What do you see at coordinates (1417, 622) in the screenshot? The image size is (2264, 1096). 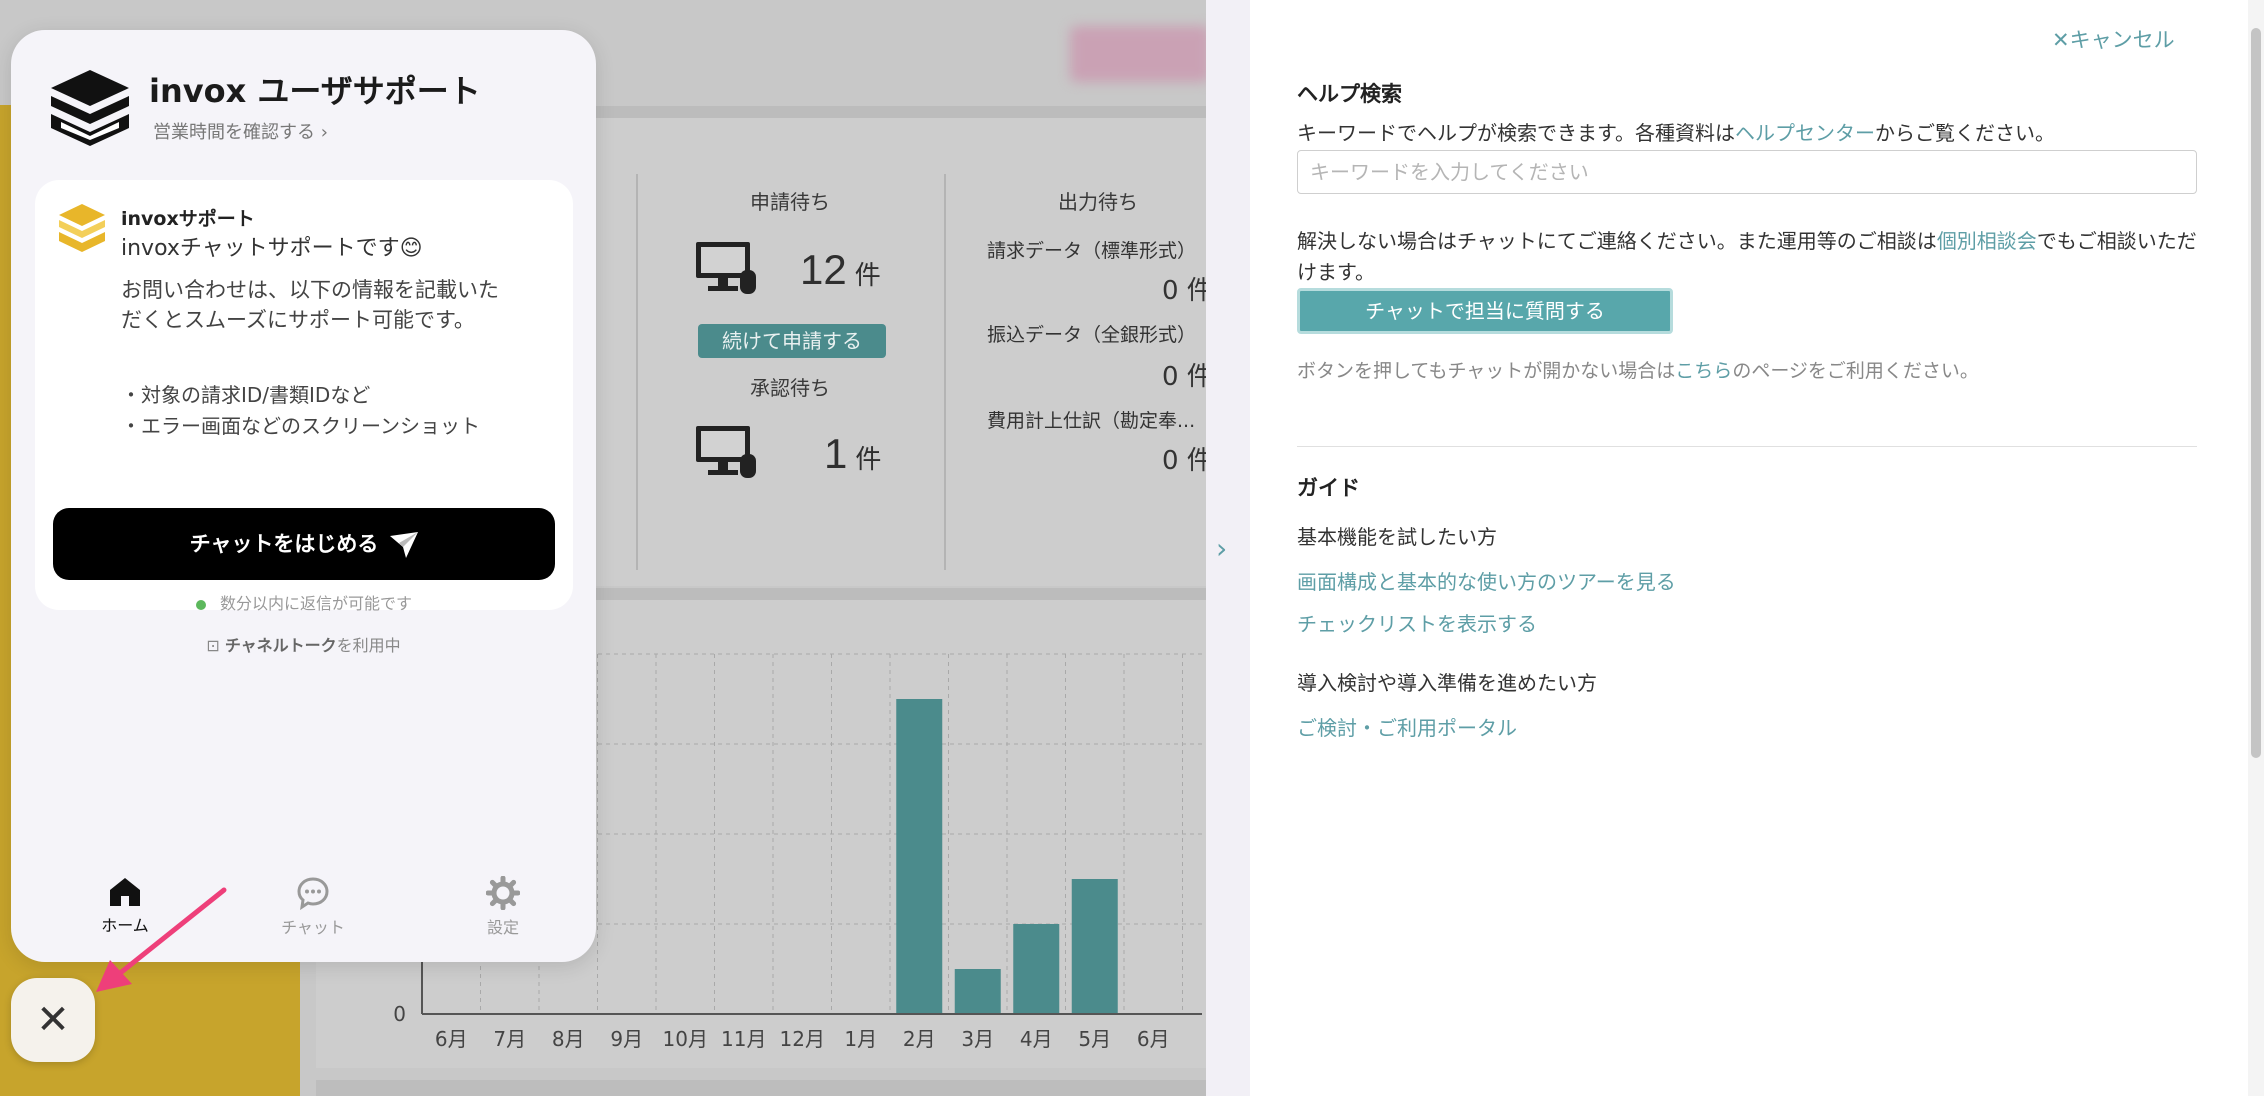 I see `checklist-link: チェックリストを表示する` at bounding box center [1417, 622].